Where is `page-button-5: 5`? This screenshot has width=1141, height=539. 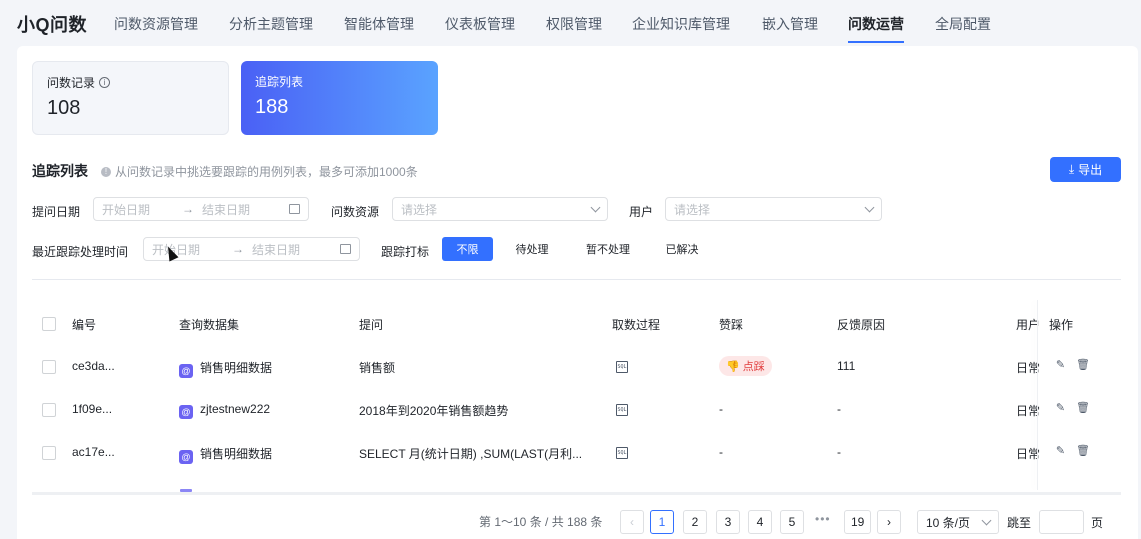 page-button-5: 5 is located at coordinates (792, 522).